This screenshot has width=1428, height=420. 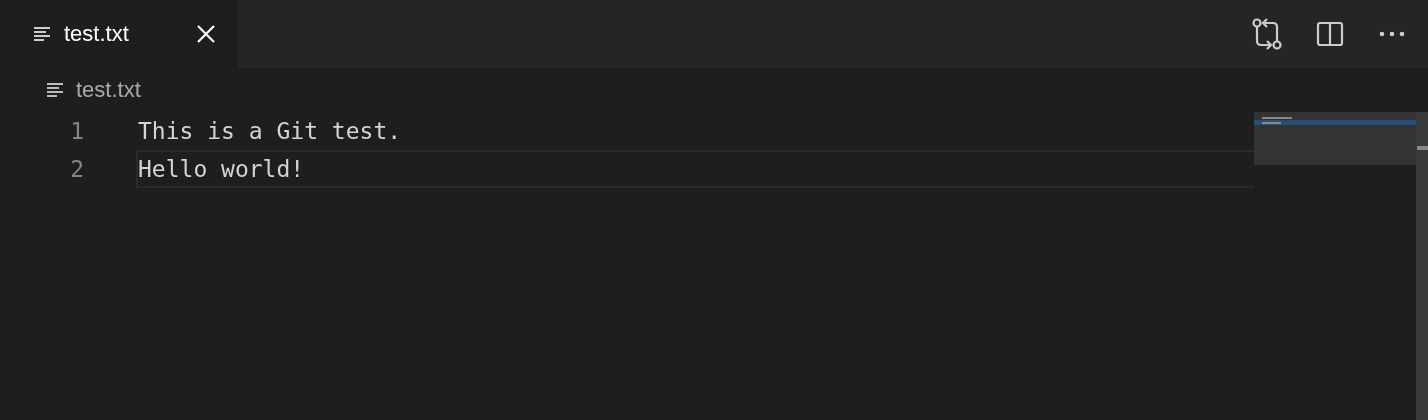 I want to click on close-icon, so click(x=206, y=34).